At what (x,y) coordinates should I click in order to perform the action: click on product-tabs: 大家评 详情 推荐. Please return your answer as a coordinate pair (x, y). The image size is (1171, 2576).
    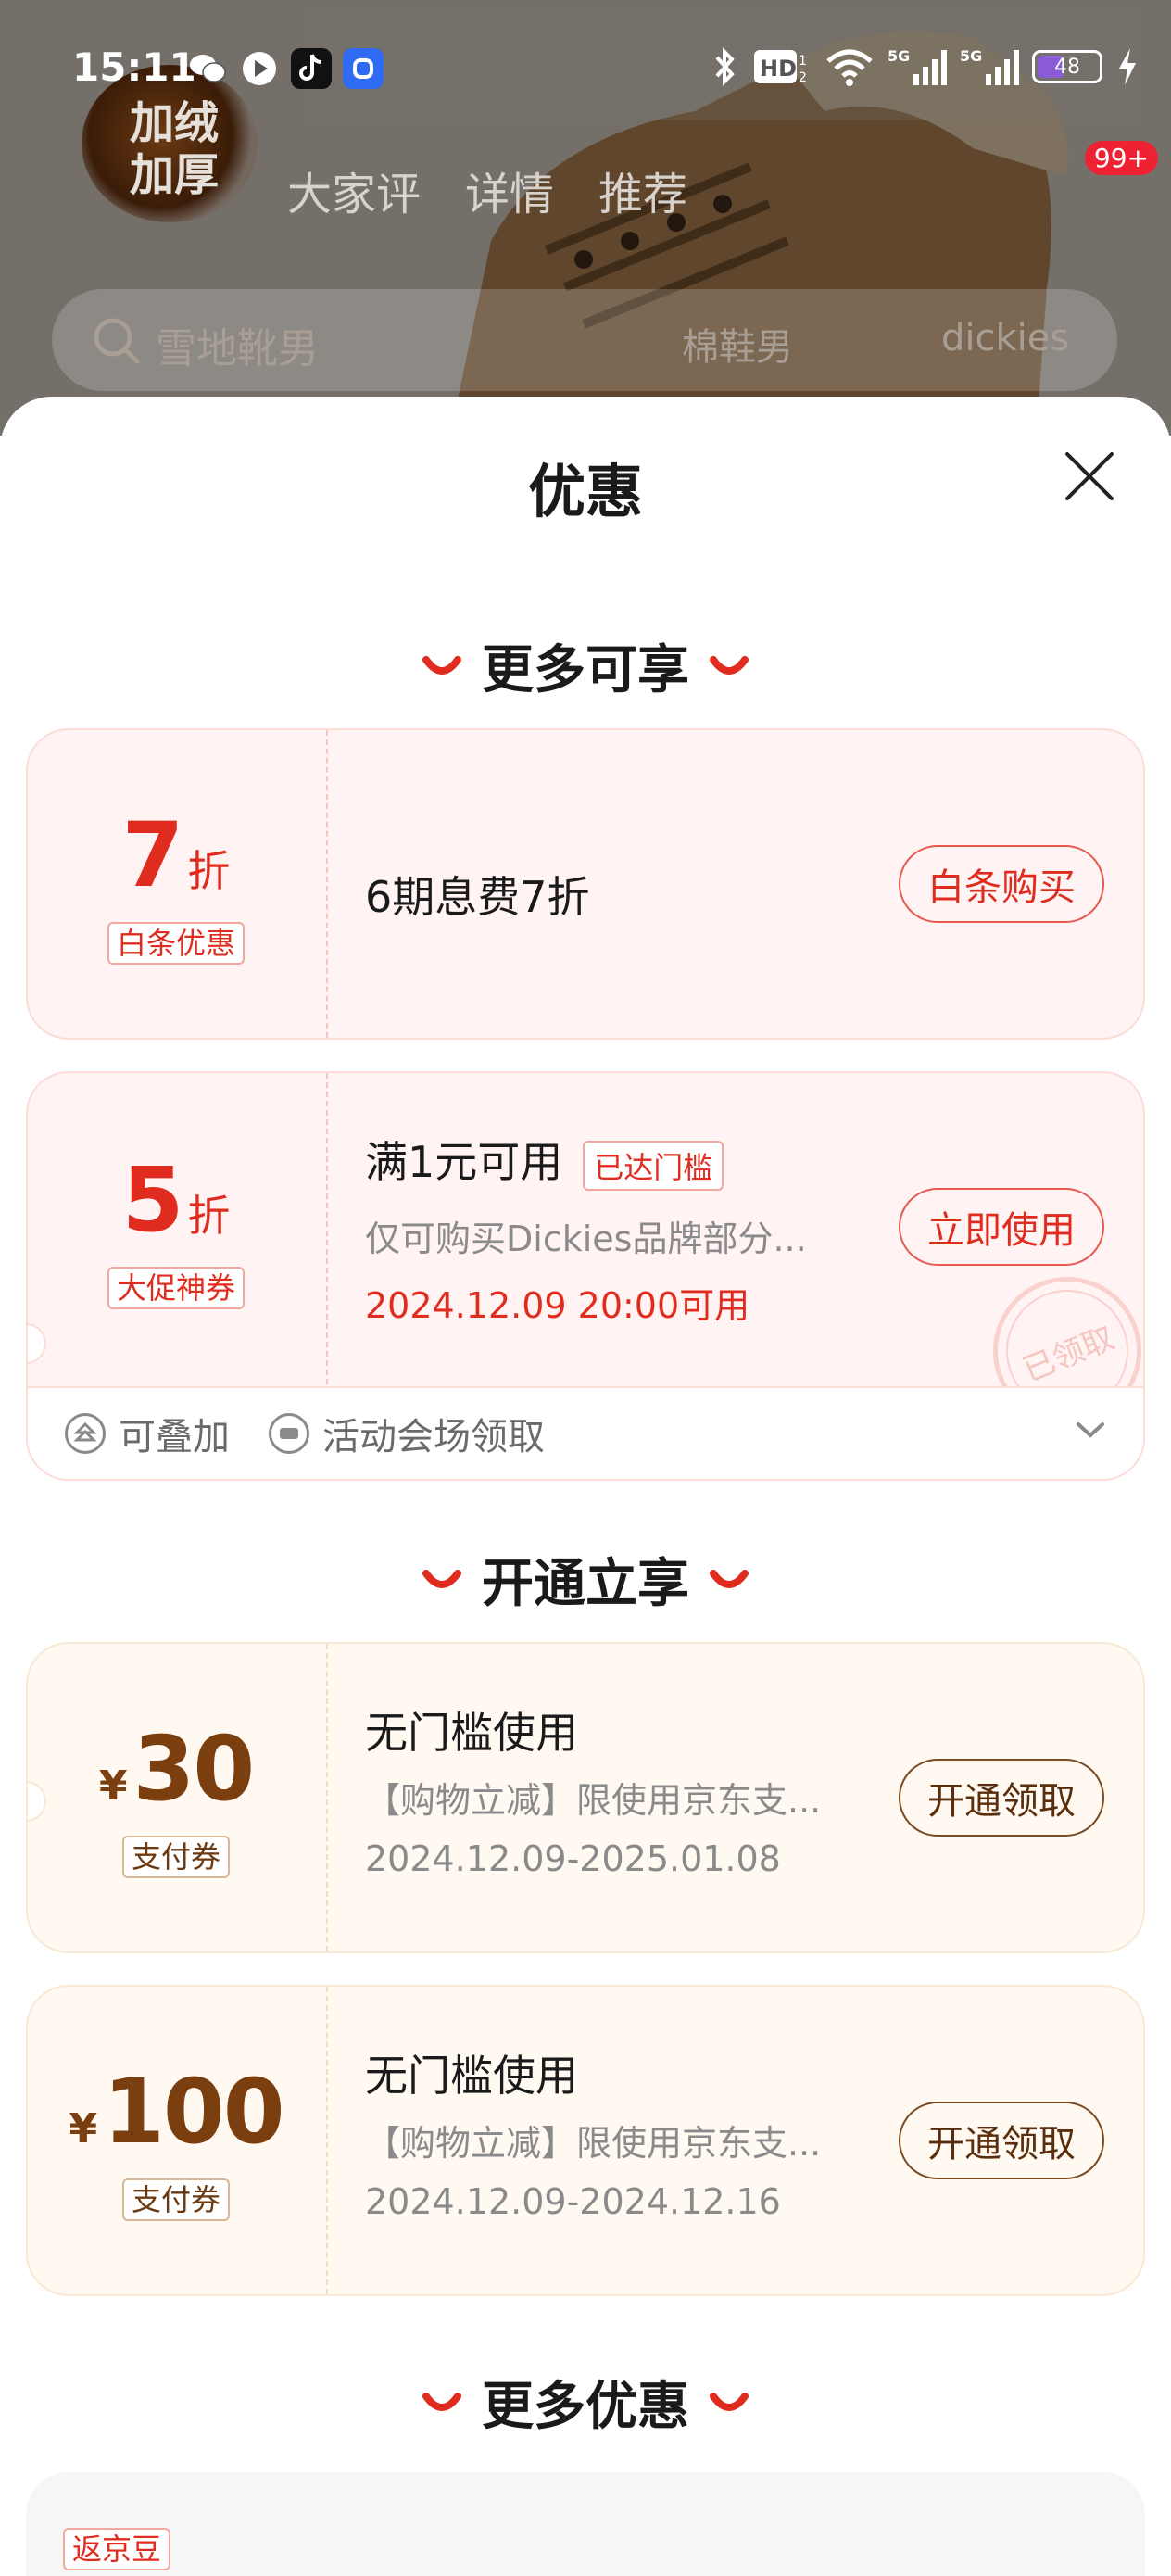
    Looking at the image, I should click on (487, 190).